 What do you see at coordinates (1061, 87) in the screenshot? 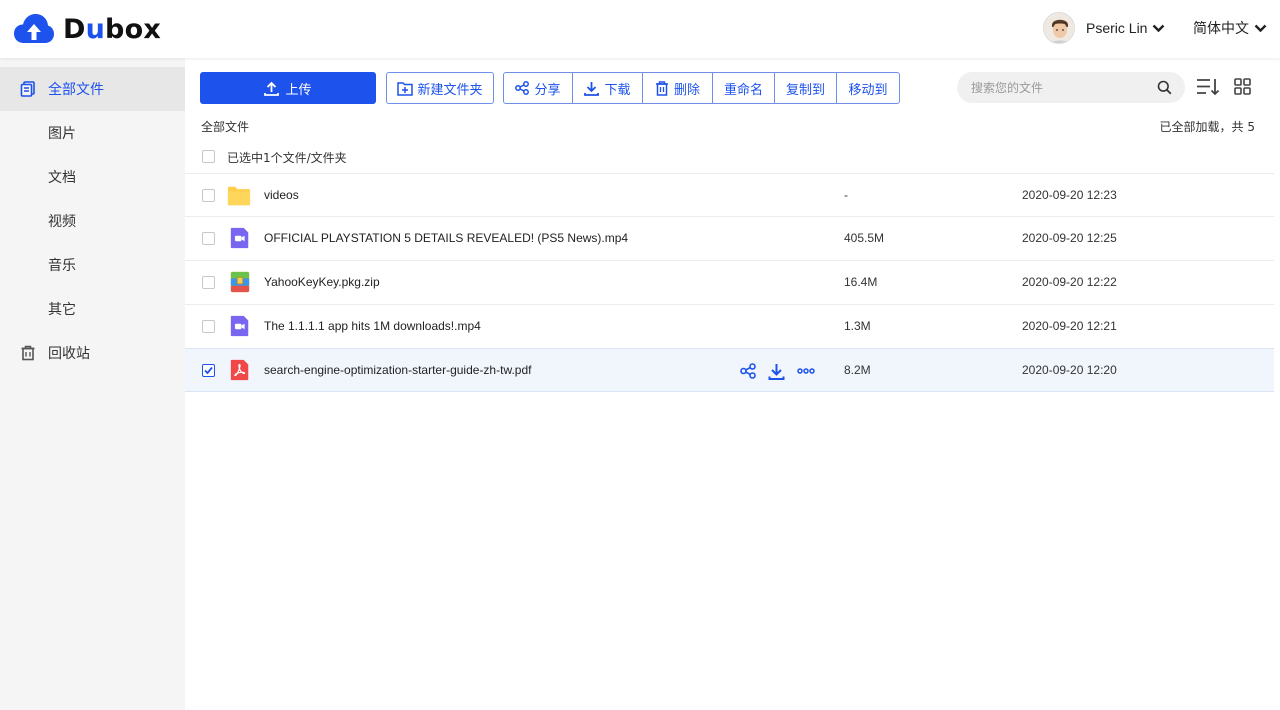
I see `search-input` at bounding box center [1061, 87].